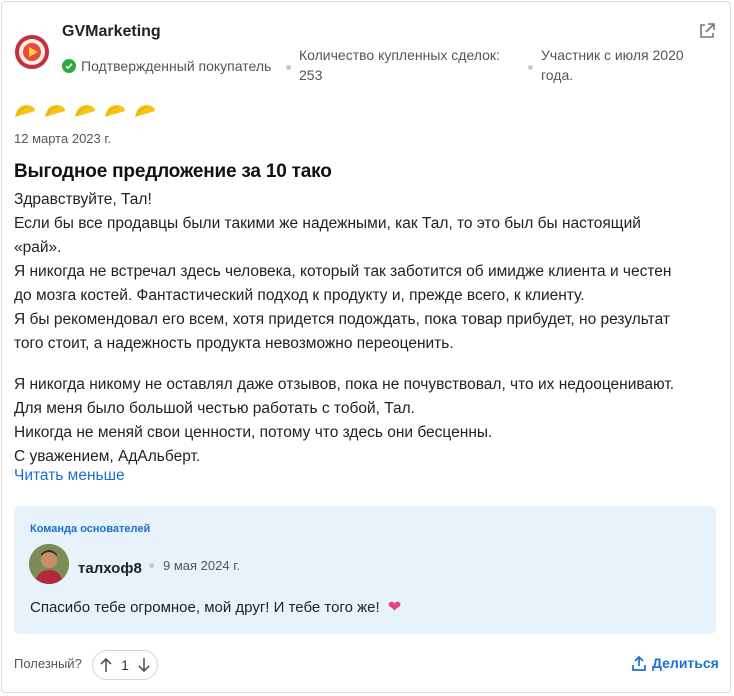 The width and height of the screenshot is (734, 696). What do you see at coordinates (69, 66) in the screenshot?
I see `check-circle-icon` at bounding box center [69, 66].